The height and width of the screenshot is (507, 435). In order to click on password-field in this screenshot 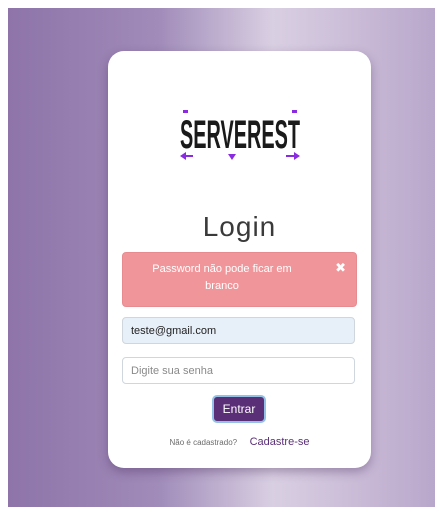, I will do `click(238, 370)`.